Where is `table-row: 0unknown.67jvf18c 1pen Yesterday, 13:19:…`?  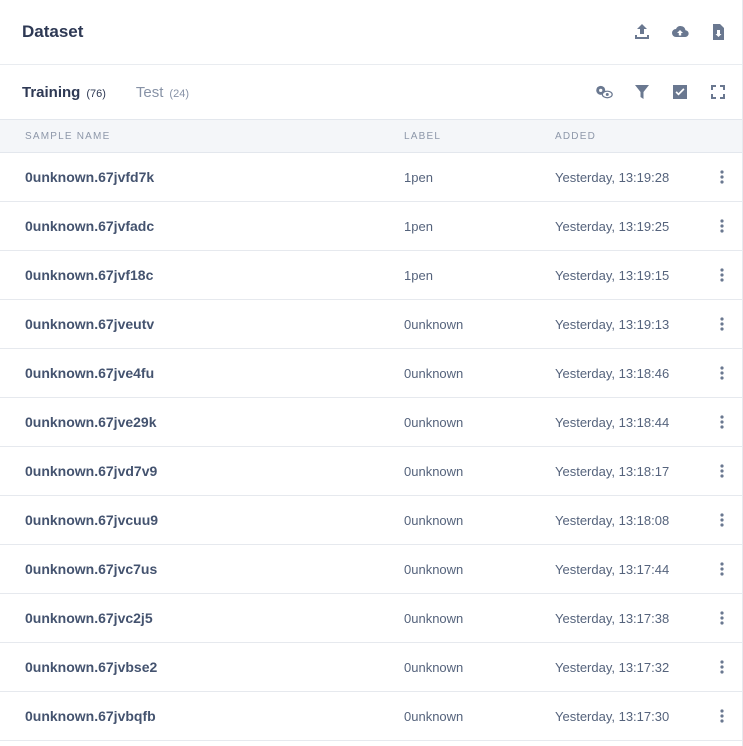 table-row: 0unknown.67jvf18c 1pen Yesterday, 13:19:… is located at coordinates (371, 275).